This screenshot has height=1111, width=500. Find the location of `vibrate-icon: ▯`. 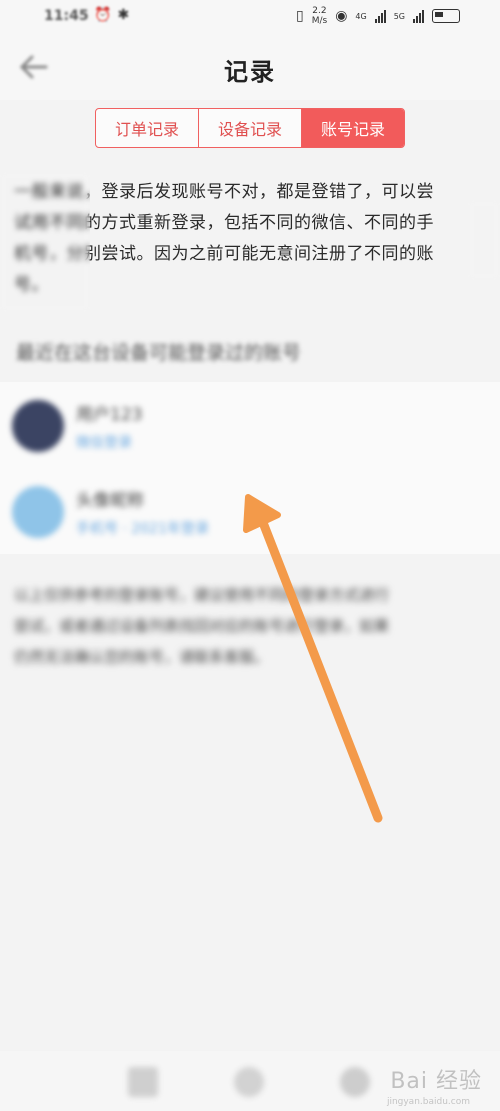

vibrate-icon: ▯ is located at coordinates (299, 16).